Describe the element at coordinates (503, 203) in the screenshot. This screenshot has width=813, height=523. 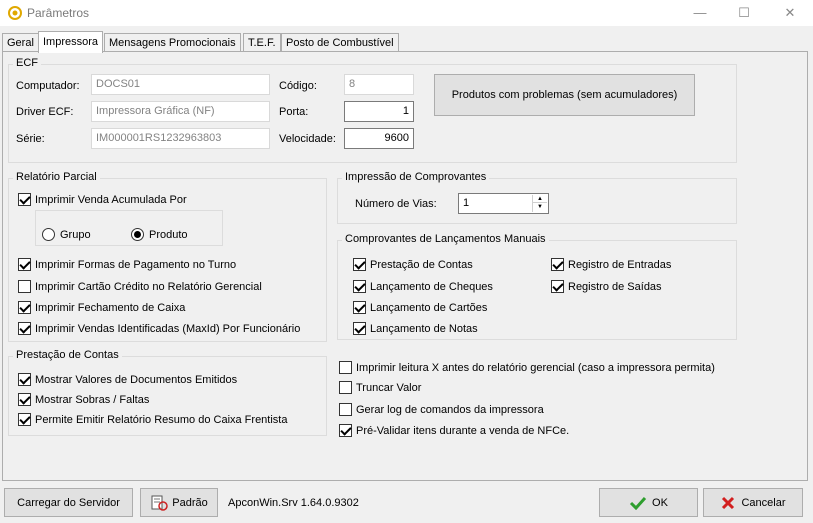
I see `numero-vias-input: 1 ▲ ▼` at that location.